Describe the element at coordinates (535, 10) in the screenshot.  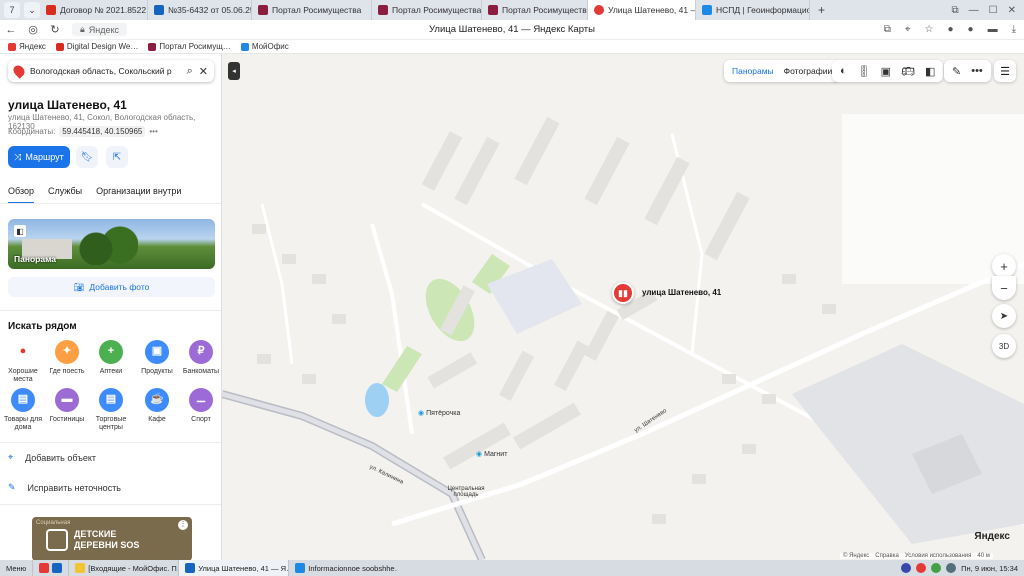
I see `tab-5: Портал Росимущества` at that location.